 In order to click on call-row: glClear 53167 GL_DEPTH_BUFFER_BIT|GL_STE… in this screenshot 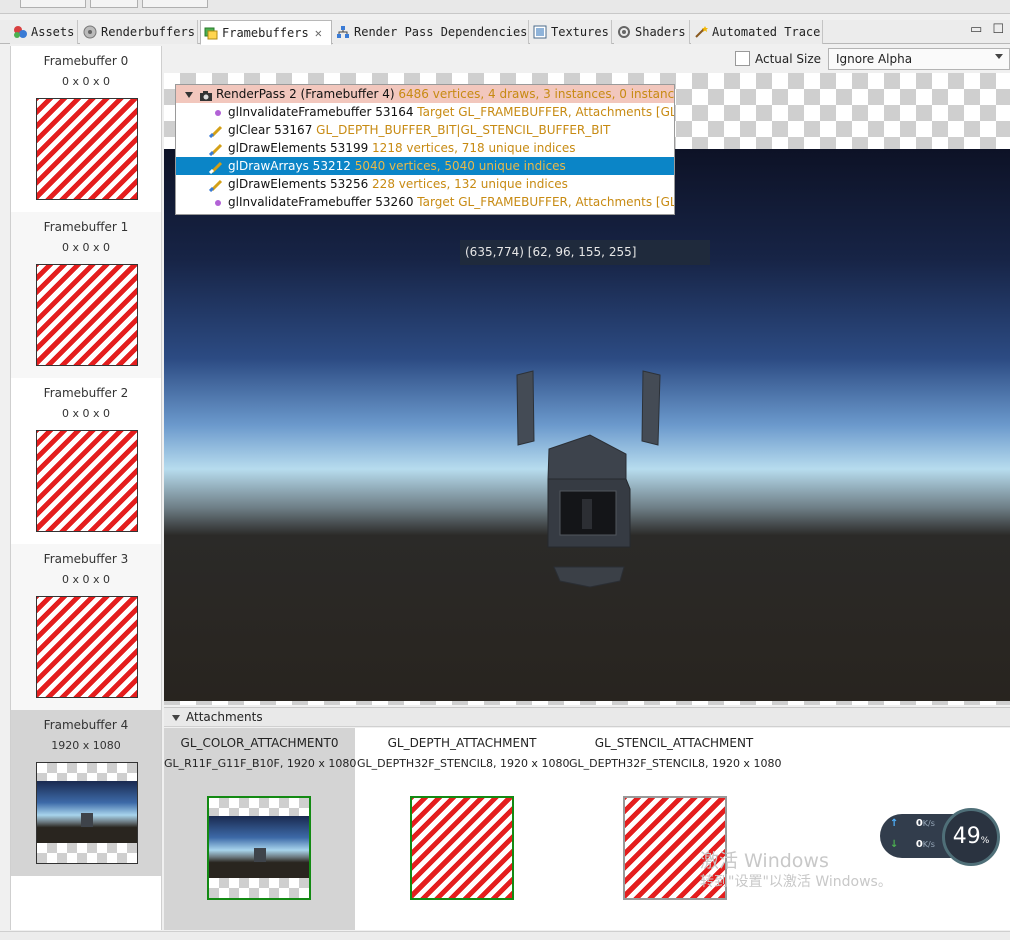, I will do `click(425, 130)`.